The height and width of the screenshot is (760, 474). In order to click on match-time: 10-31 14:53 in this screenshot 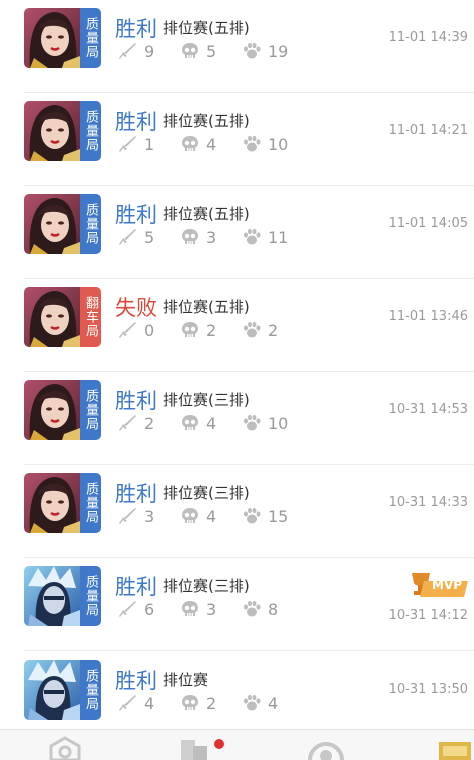, I will do `click(428, 409)`.